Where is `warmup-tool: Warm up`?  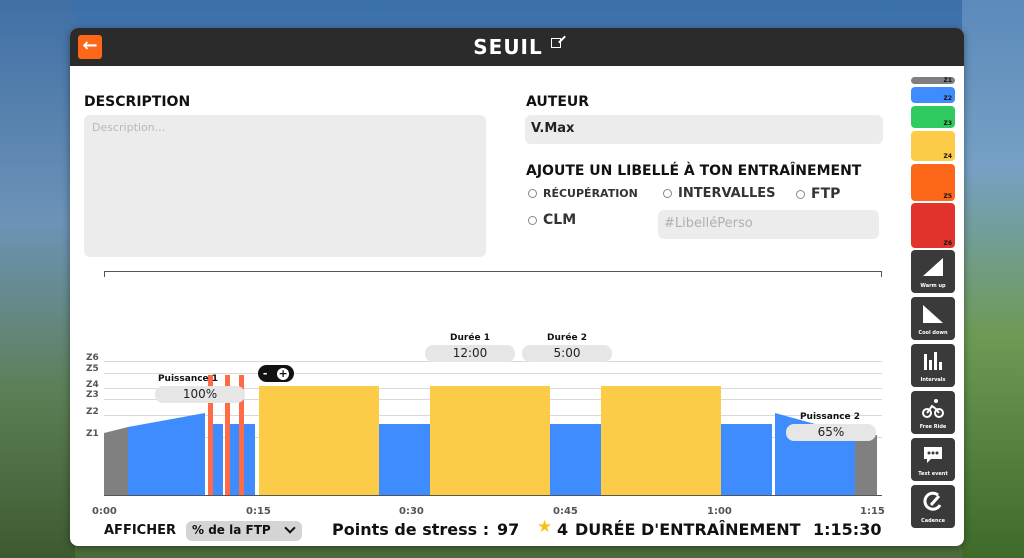 warmup-tool: Warm up is located at coordinates (933, 271).